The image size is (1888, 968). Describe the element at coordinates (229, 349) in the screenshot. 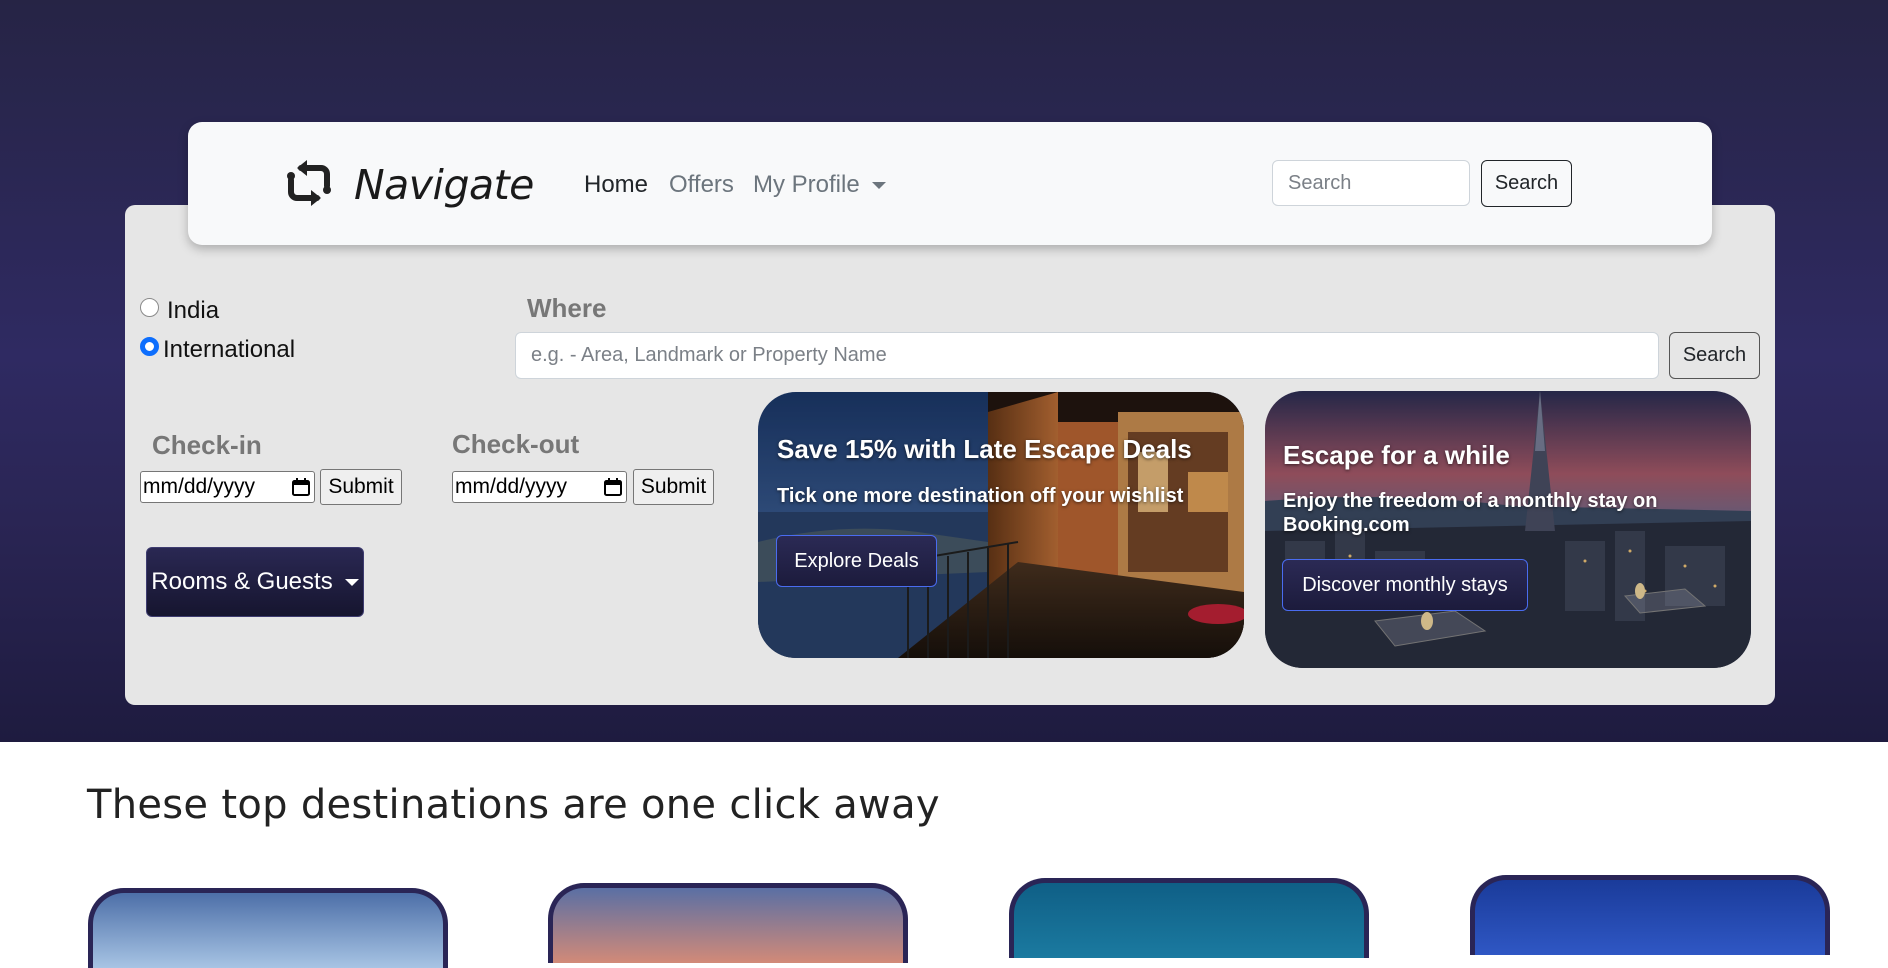

I see `radio-international-label: International` at that location.